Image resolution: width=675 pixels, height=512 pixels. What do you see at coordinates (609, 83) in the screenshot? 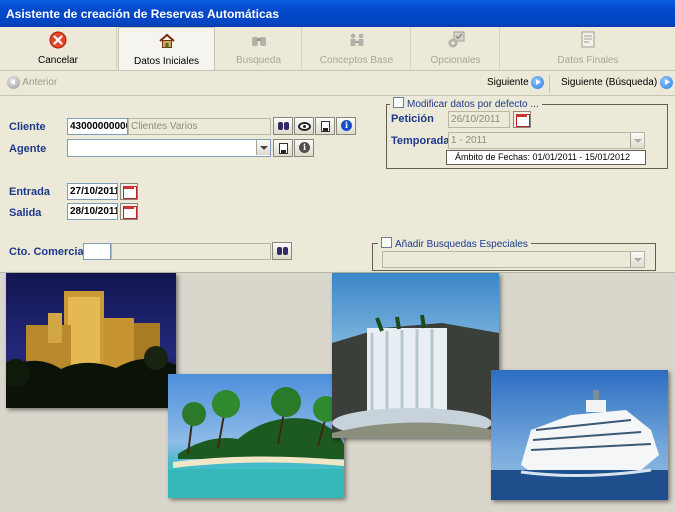
I see `next-search-button-label: Siguiente (Búsqueda)` at bounding box center [609, 83].